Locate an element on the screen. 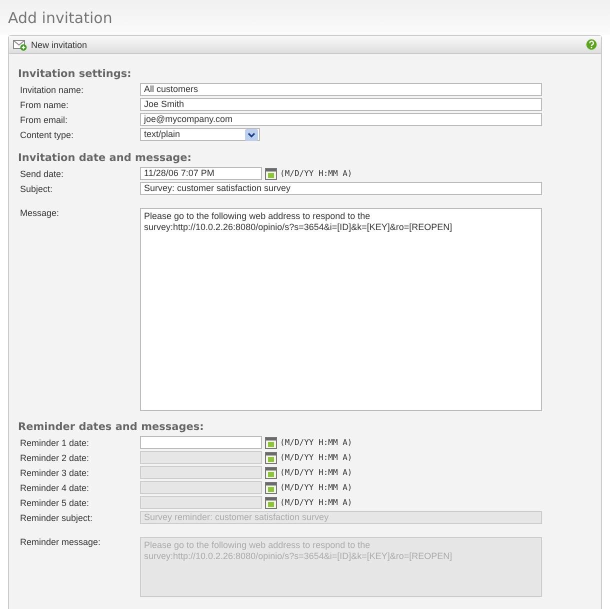  field-label: Reminder 2 date: is located at coordinates (54, 457).